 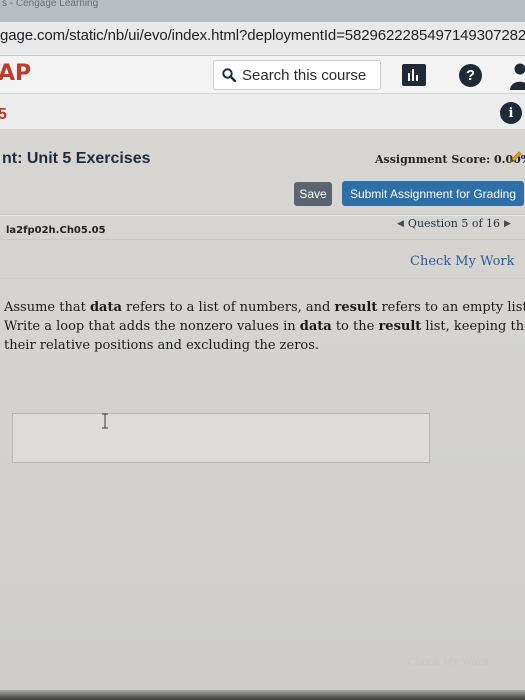 What do you see at coordinates (462, 261) in the screenshot?
I see `check-my-work-link: Check My Work` at bounding box center [462, 261].